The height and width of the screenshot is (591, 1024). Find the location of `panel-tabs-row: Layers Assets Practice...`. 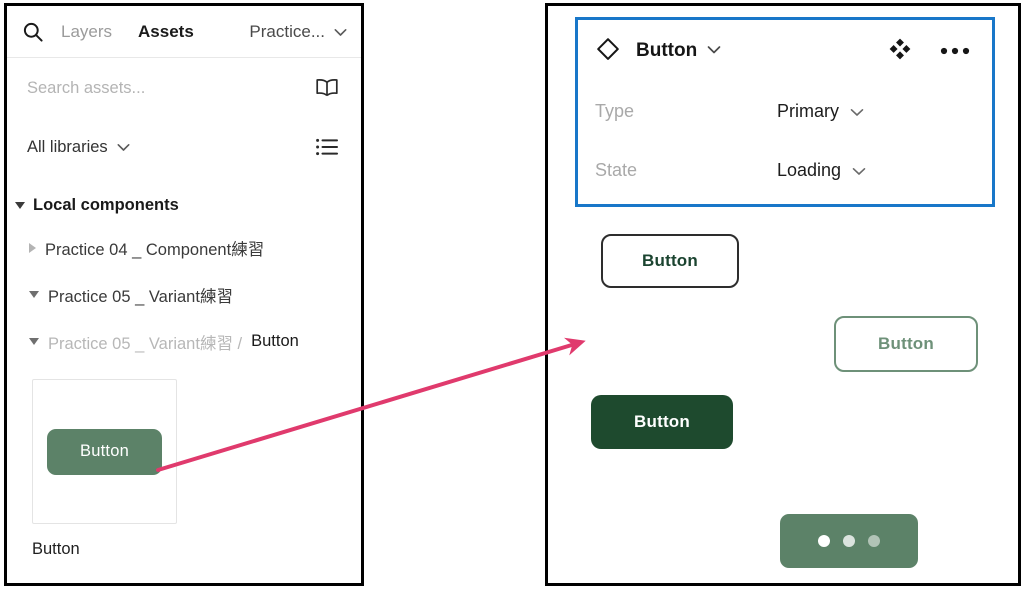

panel-tabs-row: Layers Assets Practice... is located at coordinates (184, 32).